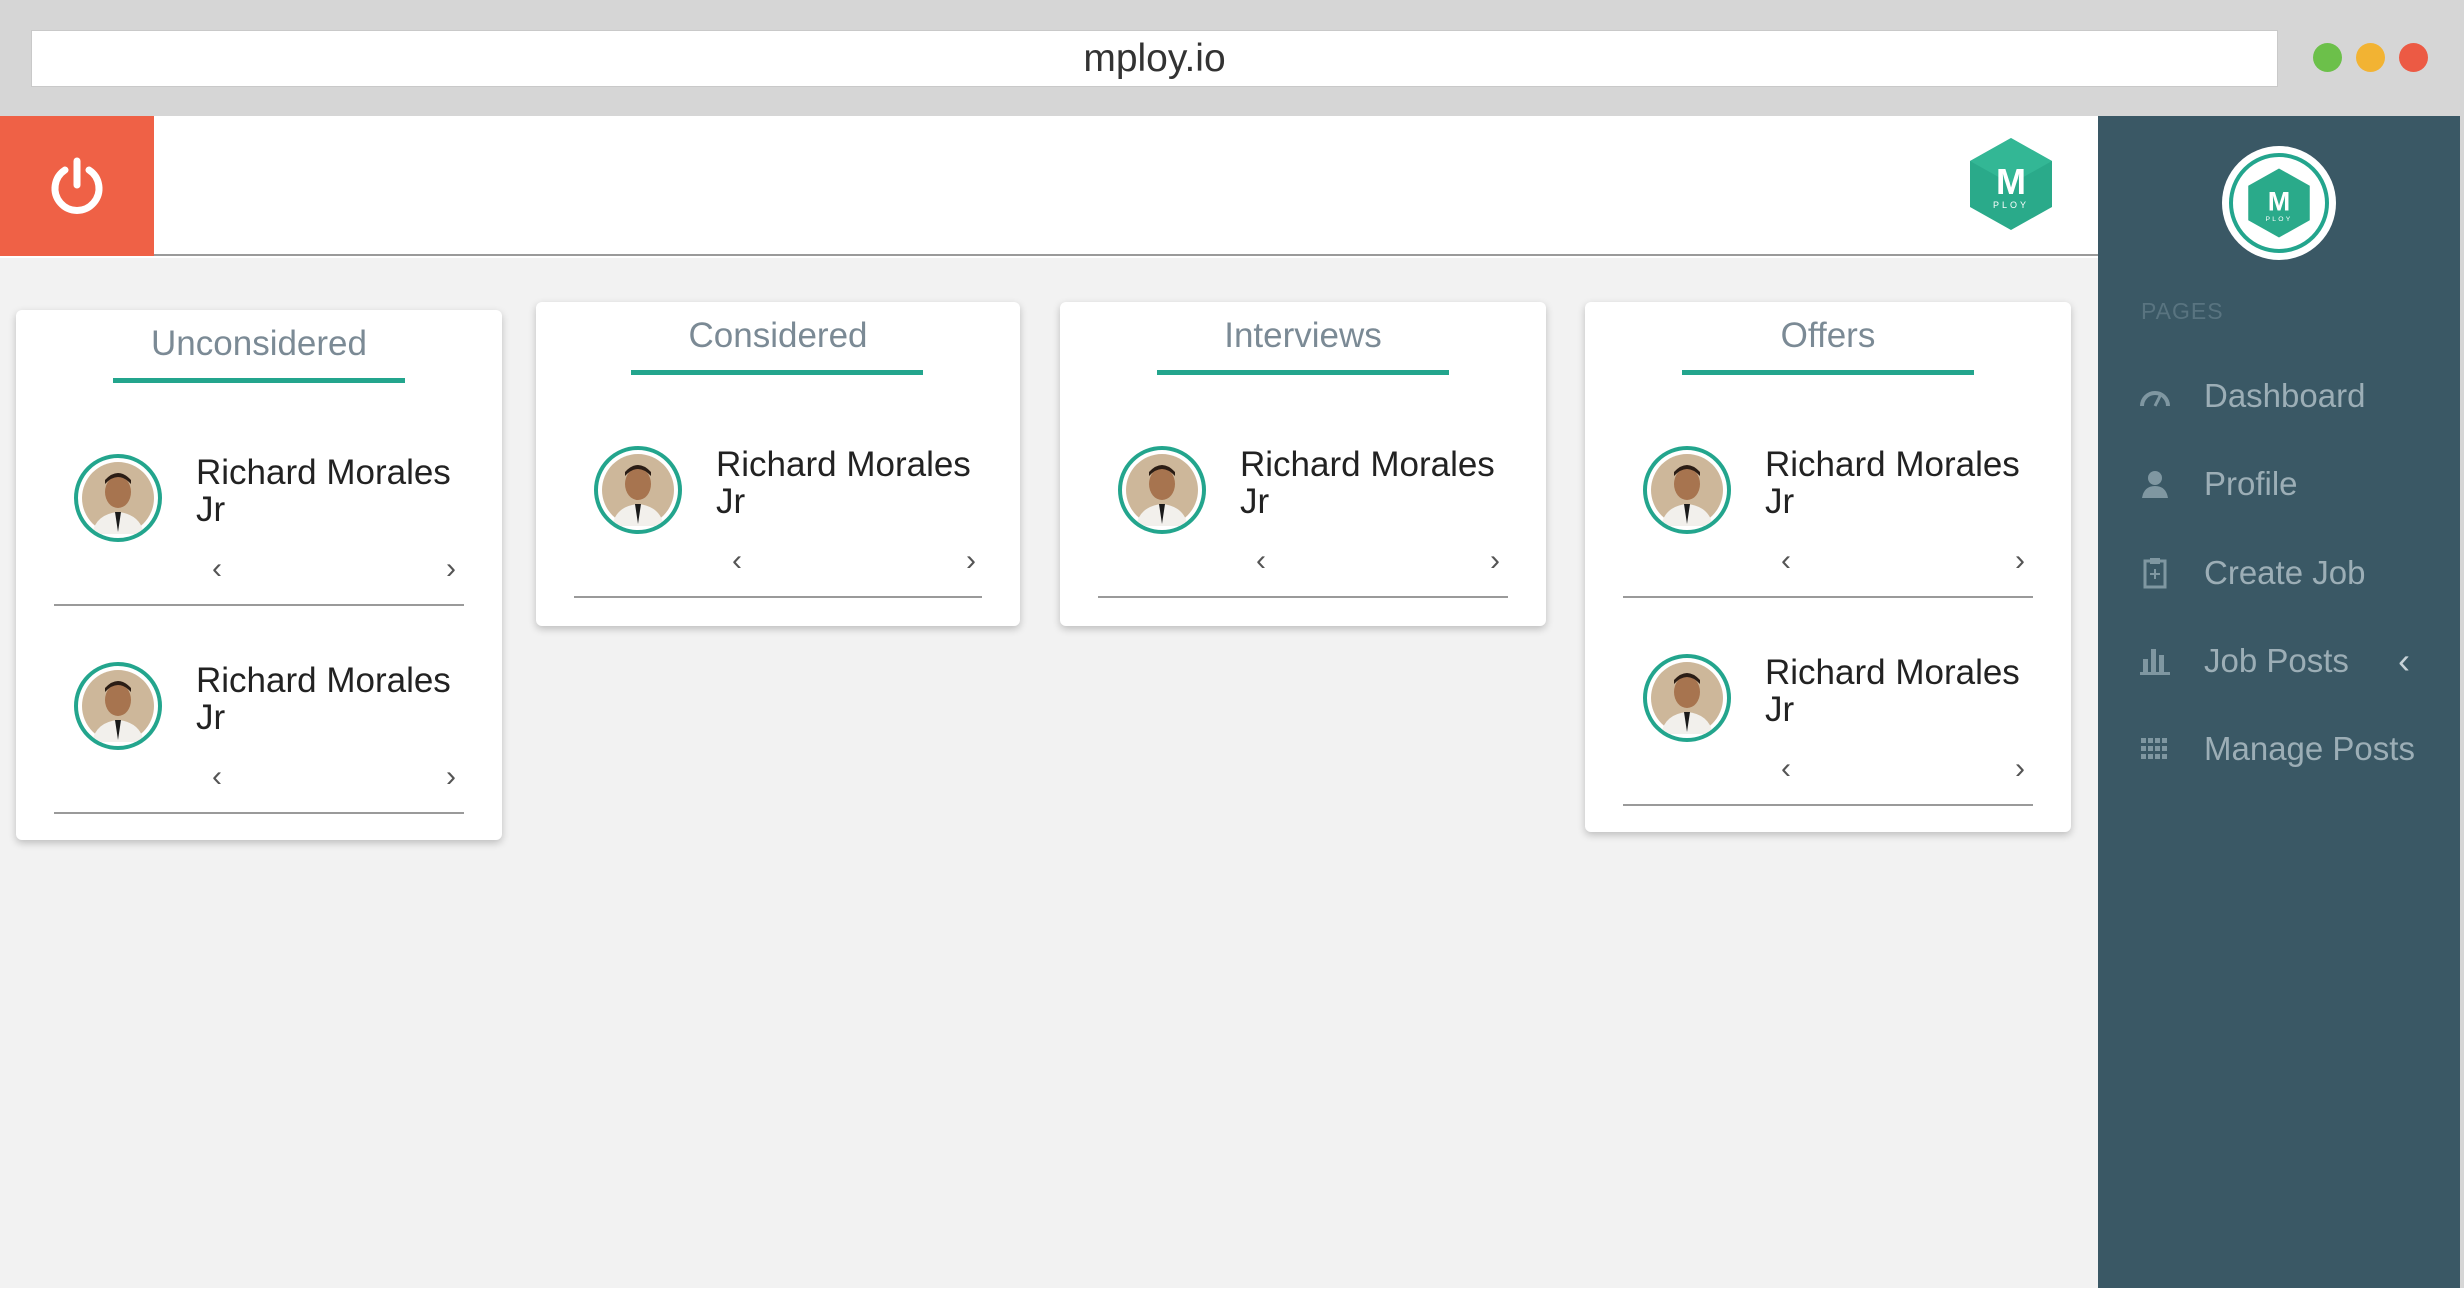 The height and width of the screenshot is (1298, 2464). I want to click on sidebar-logo-ring: M PLOY, so click(2279, 203).